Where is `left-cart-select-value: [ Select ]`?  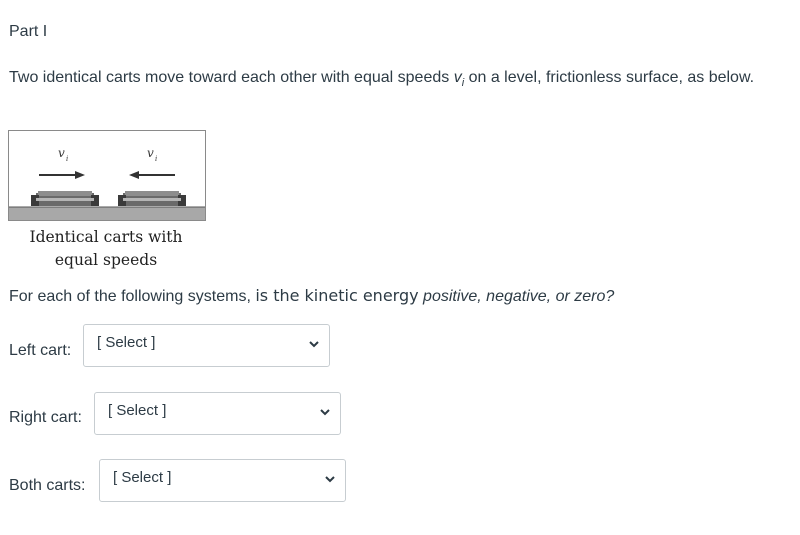
left-cart-select-value: [ Select ] is located at coordinates (126, 342).